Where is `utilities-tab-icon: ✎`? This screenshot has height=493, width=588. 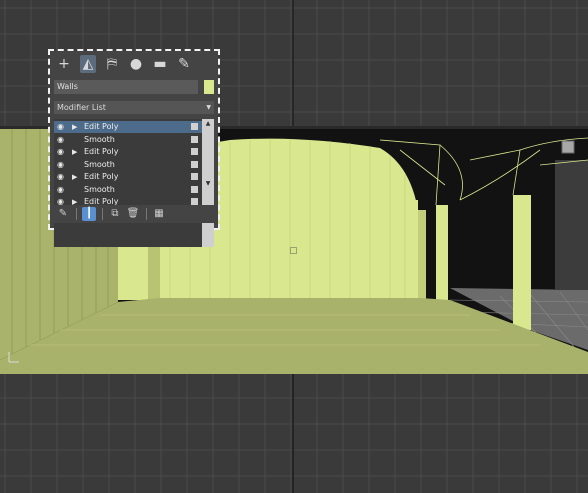 utilities-tab-icon: ✎ is located at coordinates (184, 64).